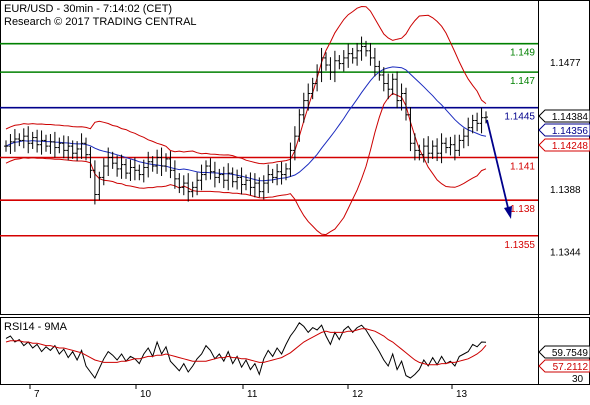 The image size is (590, 405). I want to click on price-axis-tick-2: 1.1344, so click(565, 252).